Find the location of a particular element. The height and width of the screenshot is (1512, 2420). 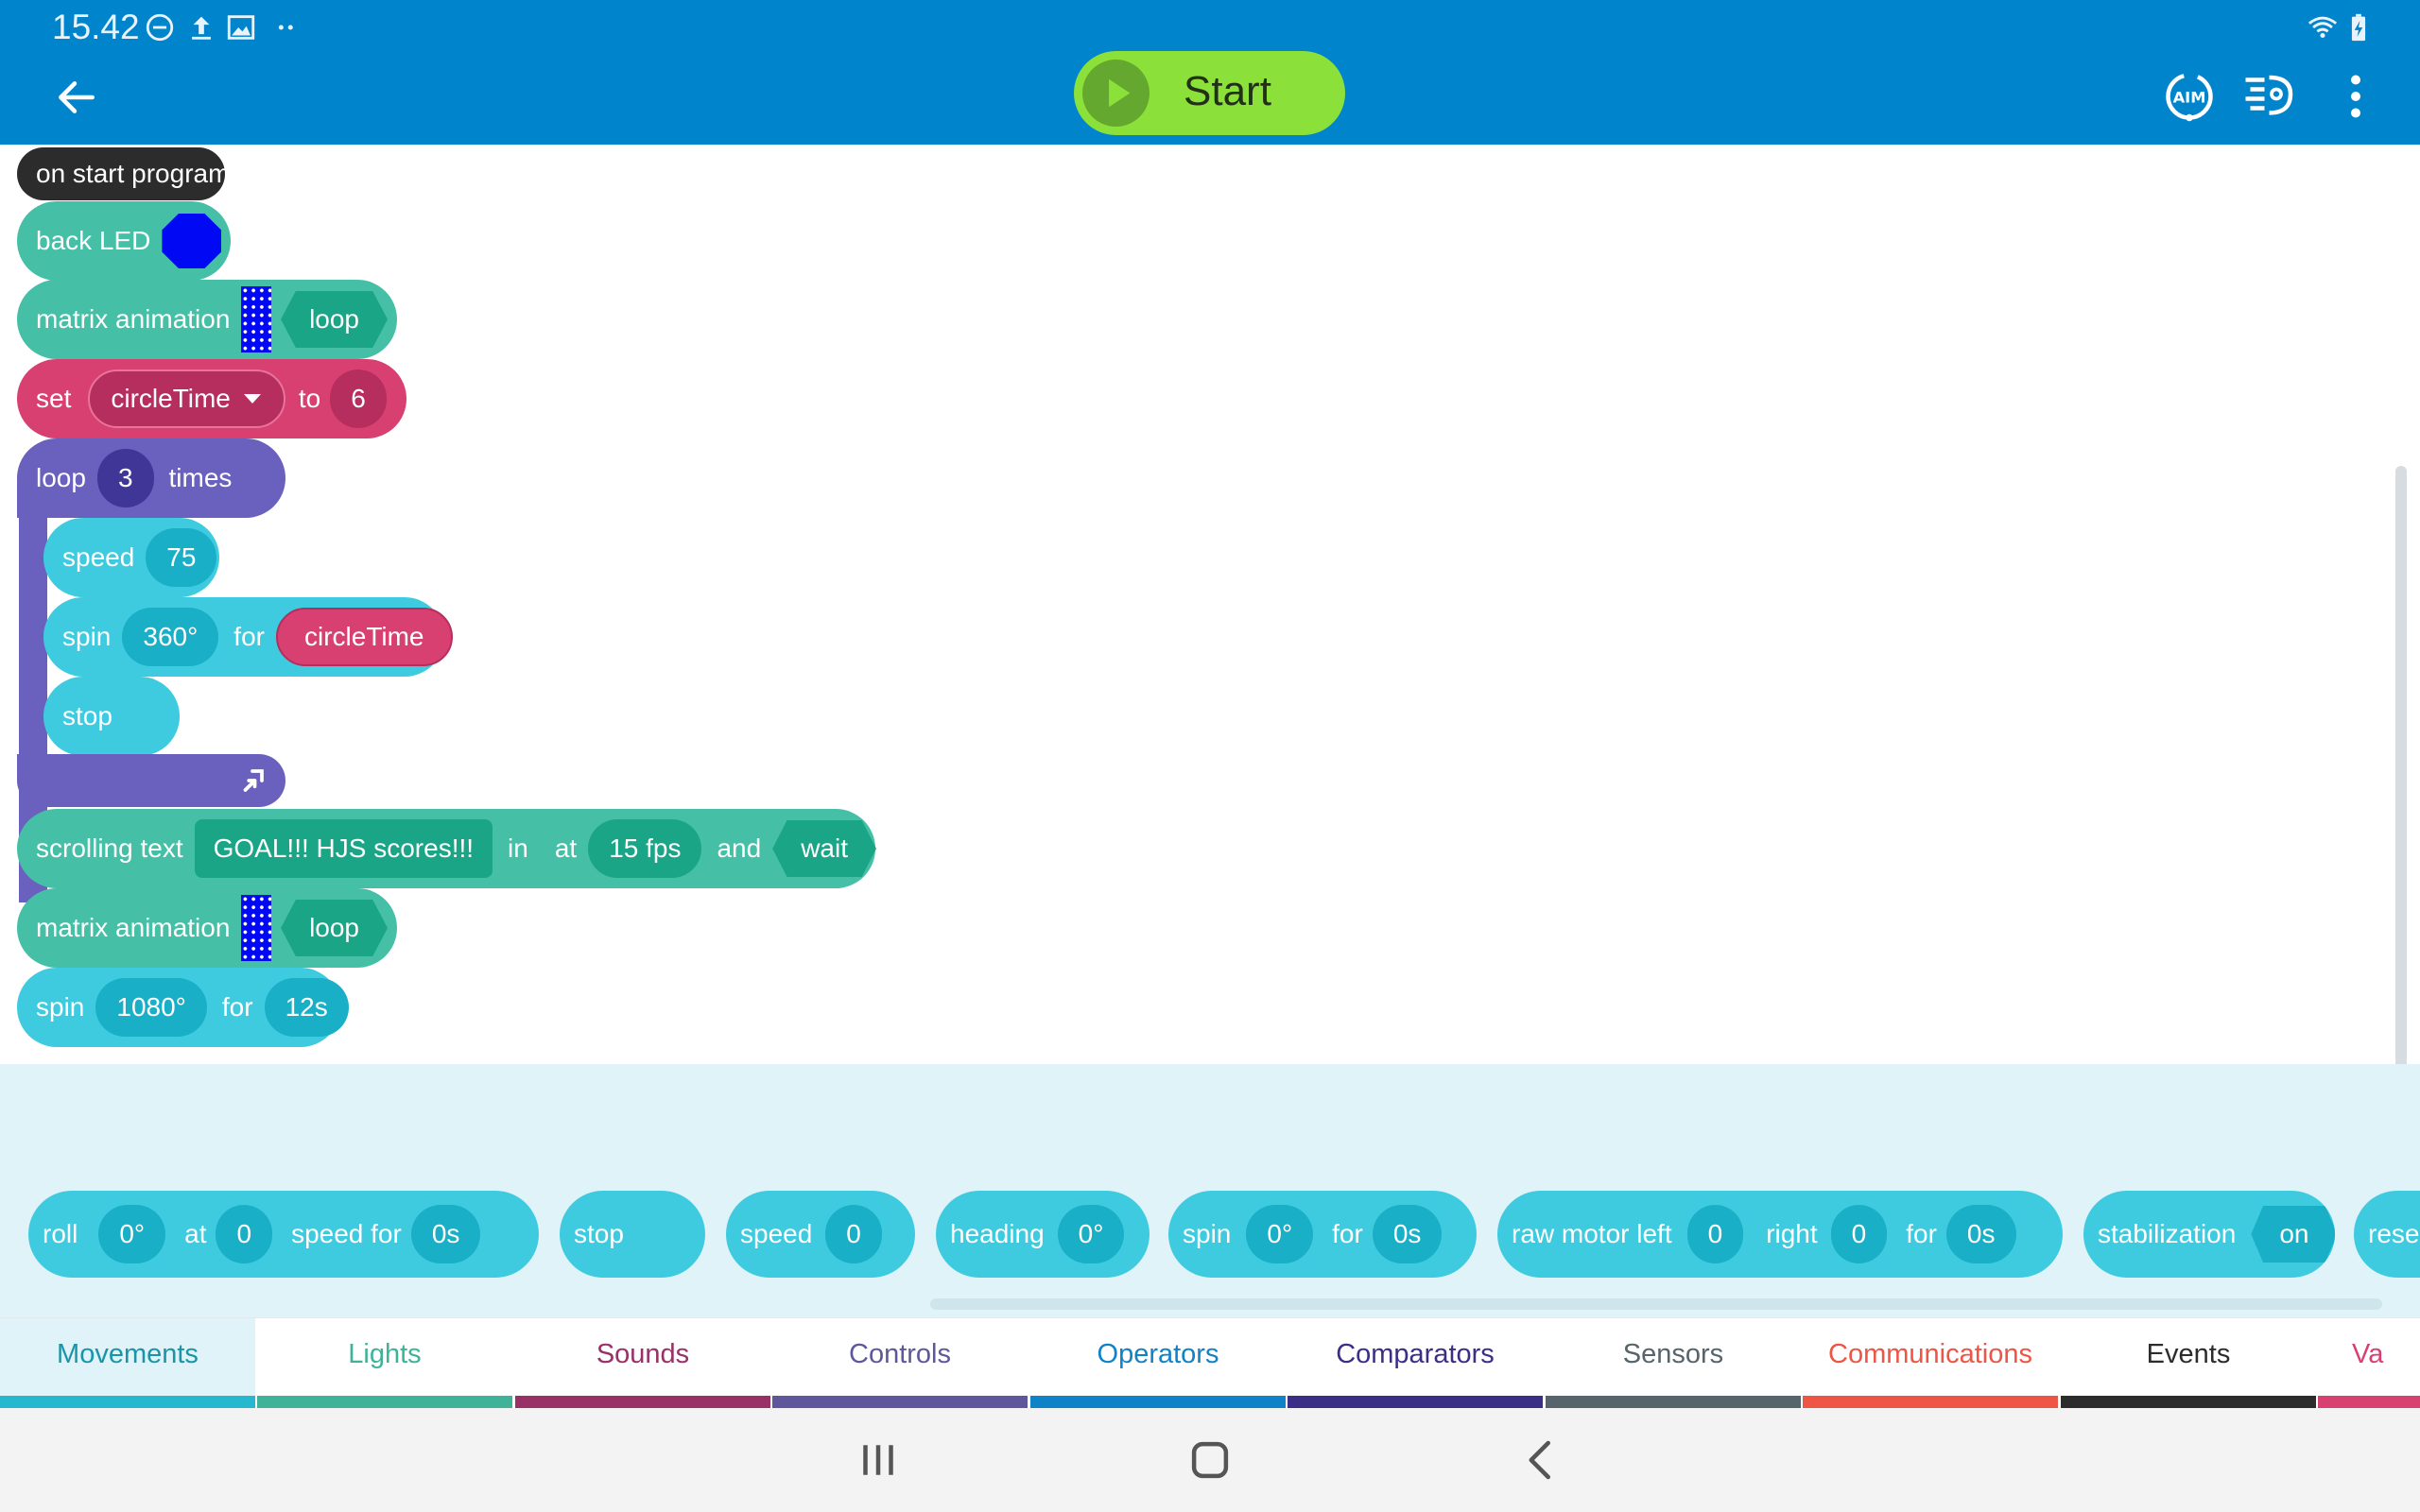

raw-motor-right-input: 0 is located at coordinates (1859, 1234).